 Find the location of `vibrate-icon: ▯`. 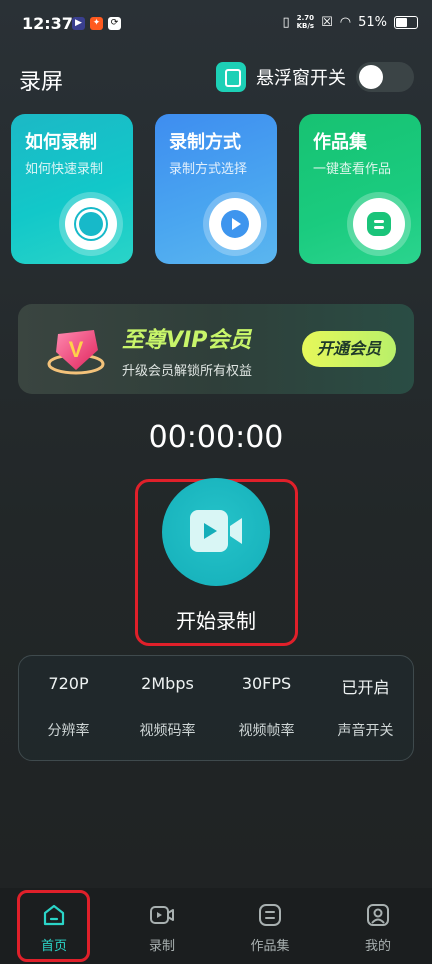

vibrate-icon: ▯ is located at coordinates (286, 22).